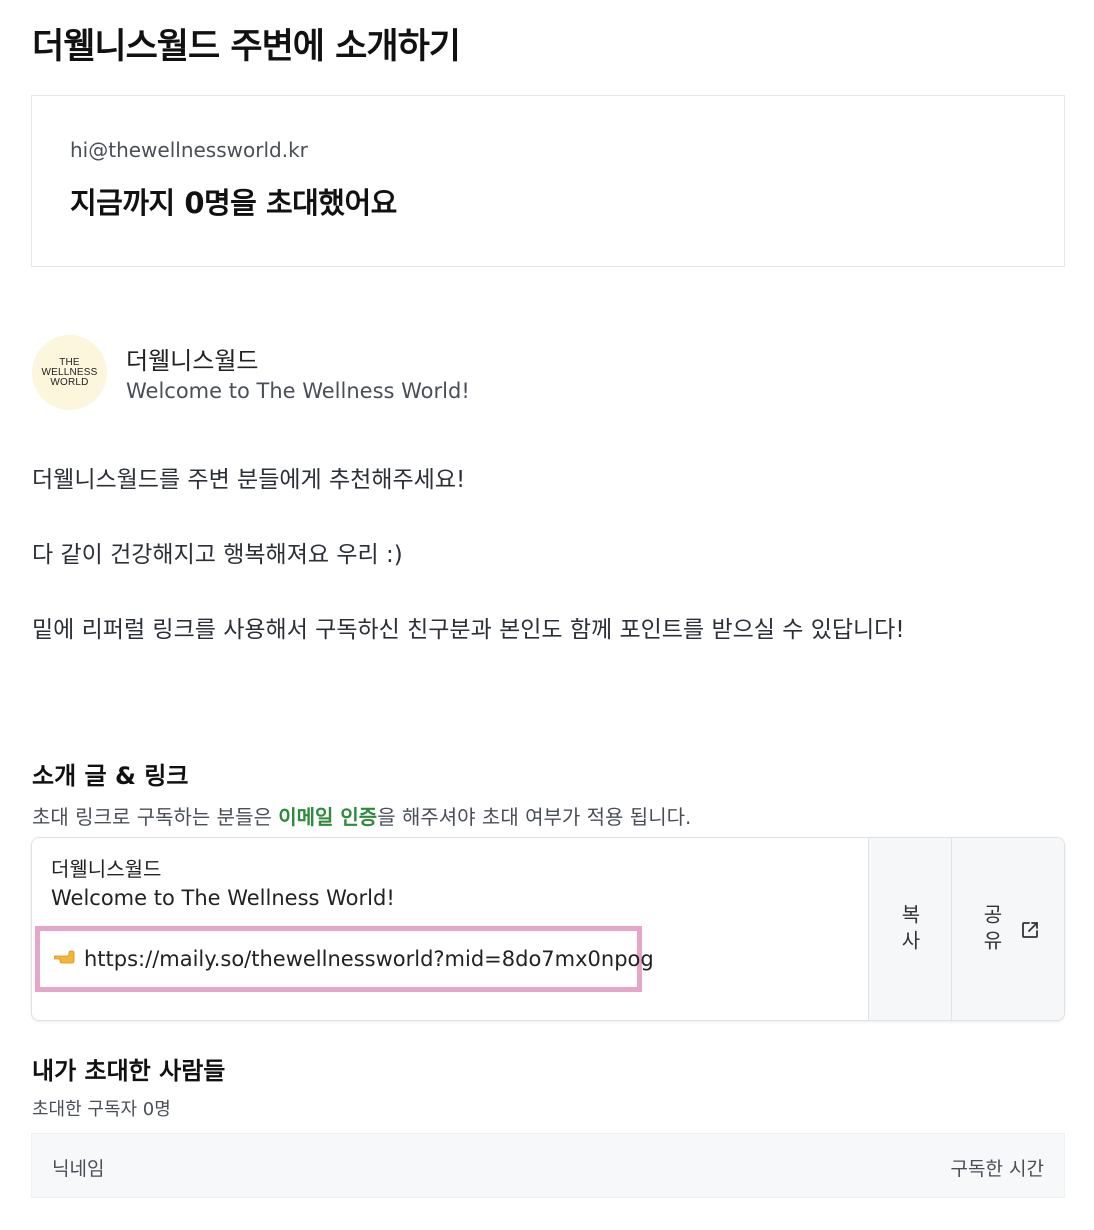 This screenshot has height=1230, width=1094. I want to click on newsletter-name: 더웰니스월드, so click(192, 361).